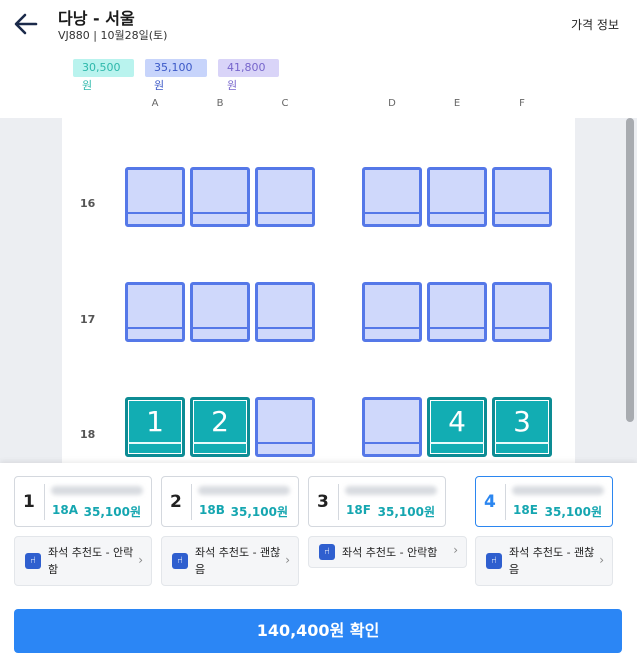 This screenshot has height=659, width=637. I want to click on seat-16c, so click(285, 197).